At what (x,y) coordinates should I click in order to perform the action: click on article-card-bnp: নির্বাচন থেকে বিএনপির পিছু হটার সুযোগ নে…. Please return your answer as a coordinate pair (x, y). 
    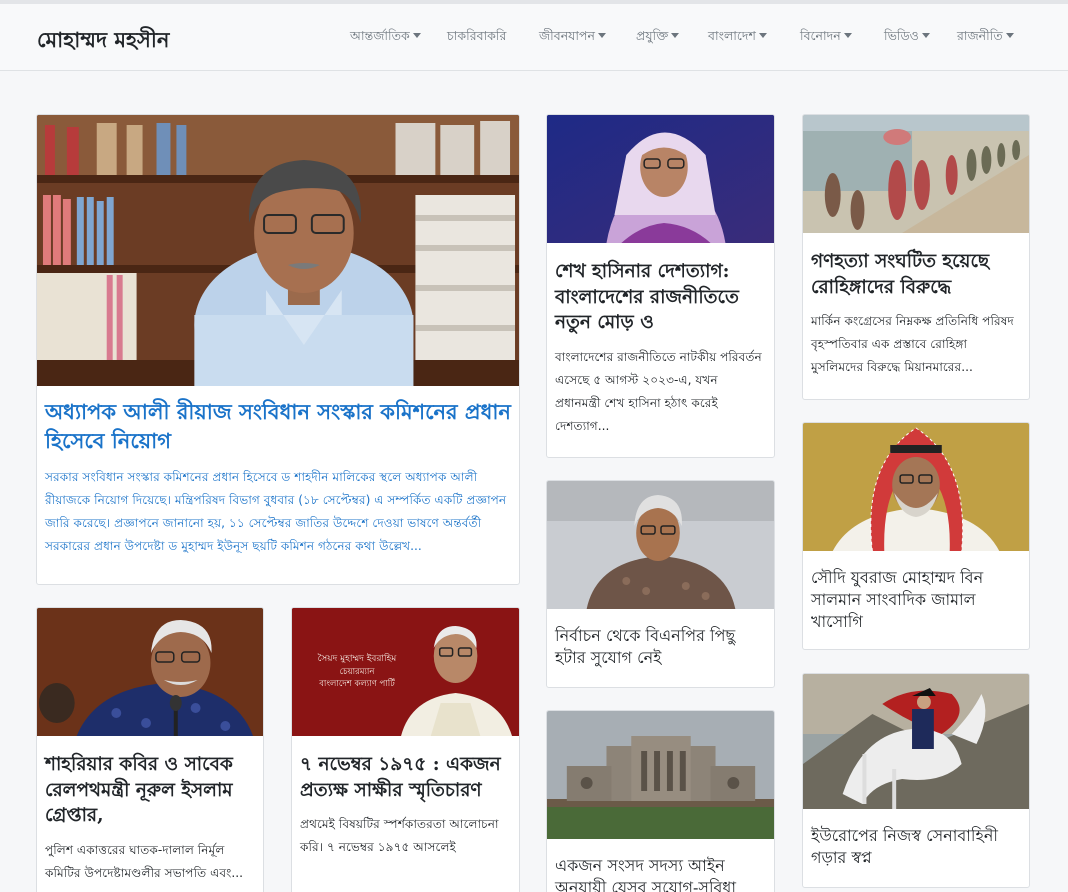
    Looking at the image, I should click on (660, 584).